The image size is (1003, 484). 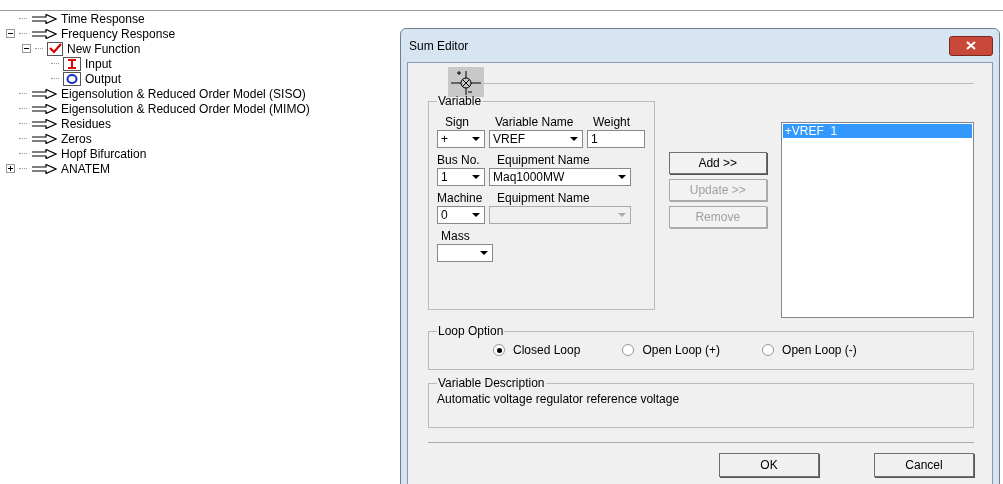 What do you see at coordinates (460, 101) in the screenshot?
I see `group-title: Variable` at bounding box center [460, 101].